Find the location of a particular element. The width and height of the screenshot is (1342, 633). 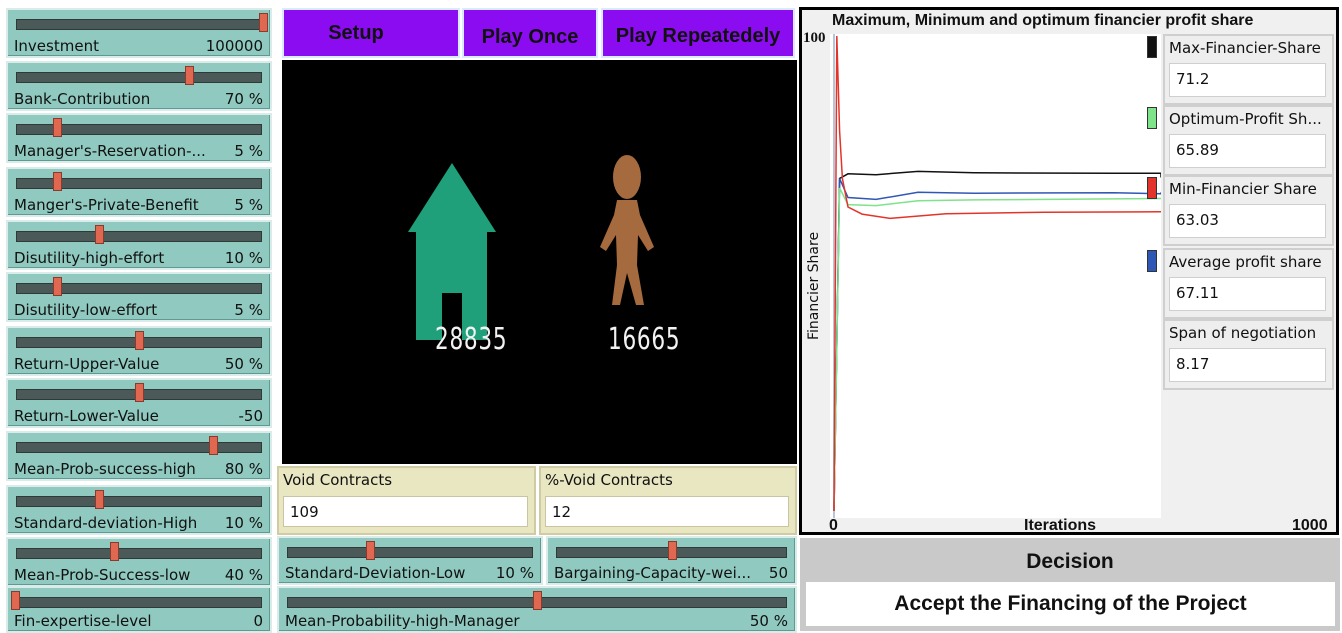

house-value-label: 28835 is located at coordinates (471, 339).